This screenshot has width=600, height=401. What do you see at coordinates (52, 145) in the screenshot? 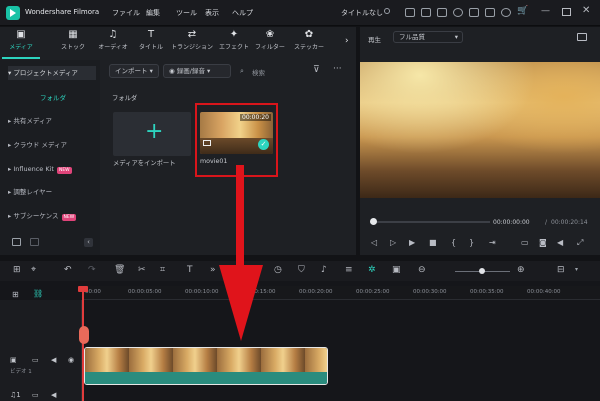
I see `sidebar-item-cloud-media: ▸ クラウド メディア` at bounding box center [52, 145].